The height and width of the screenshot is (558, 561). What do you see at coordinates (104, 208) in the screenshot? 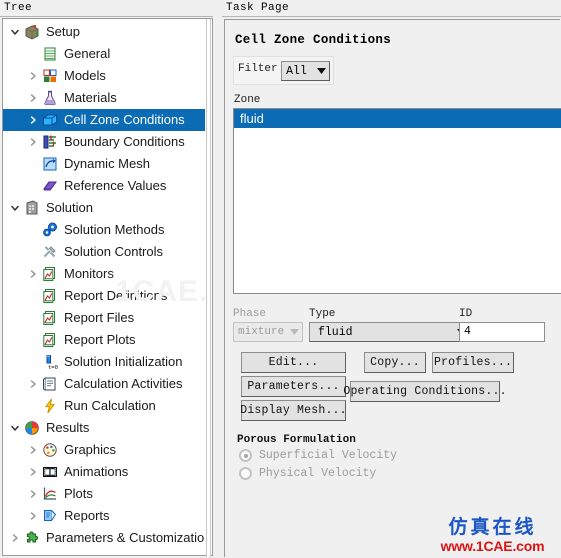
I see `tree-item-solution: Solution` at bounding box center [104, 208].